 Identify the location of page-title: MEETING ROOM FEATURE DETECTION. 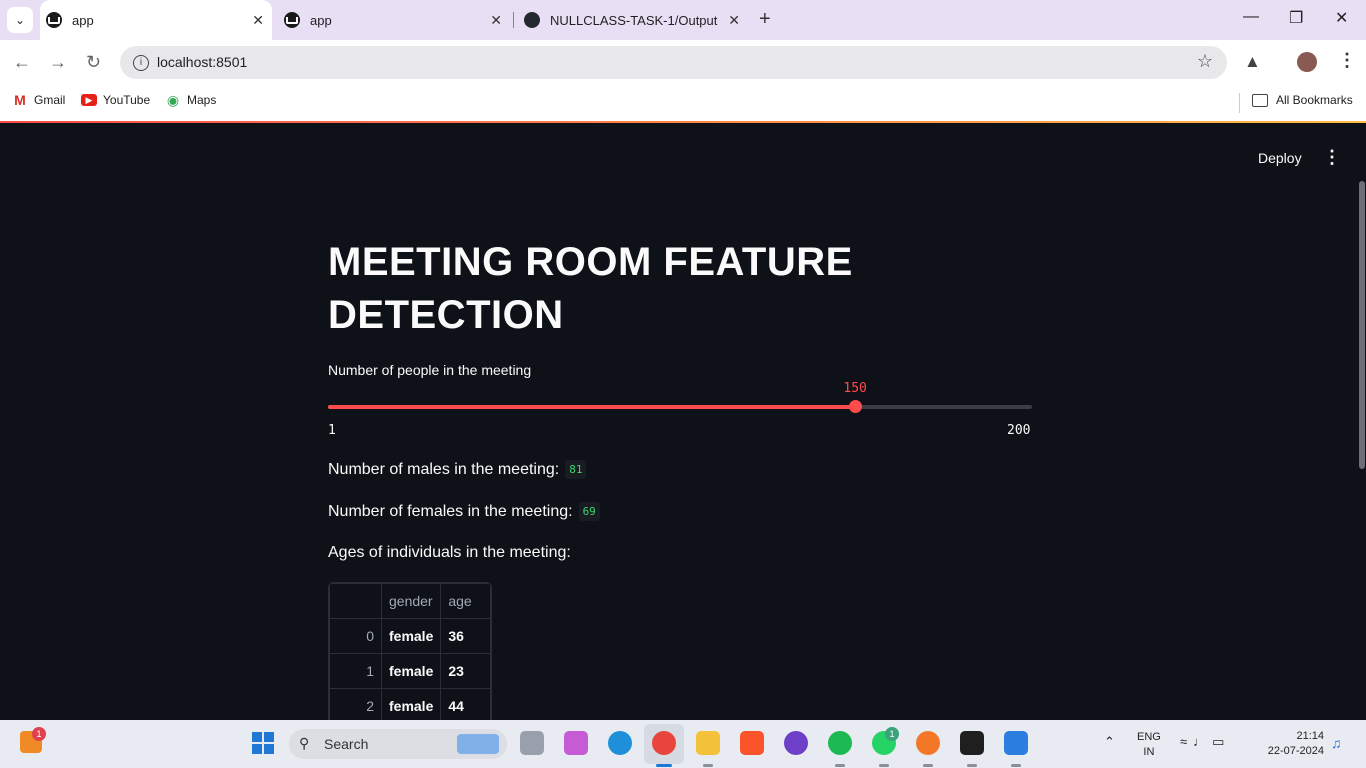
(590, 288).